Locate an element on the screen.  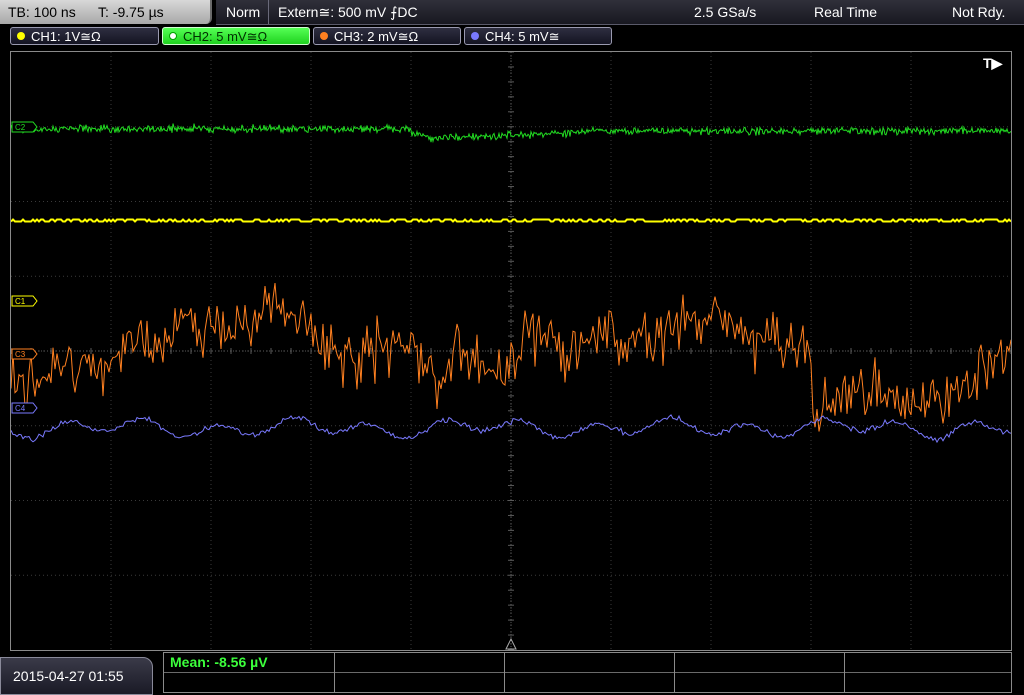
datetime-box: 2015-04-27 01:55 is located at coordinates (76, 676).